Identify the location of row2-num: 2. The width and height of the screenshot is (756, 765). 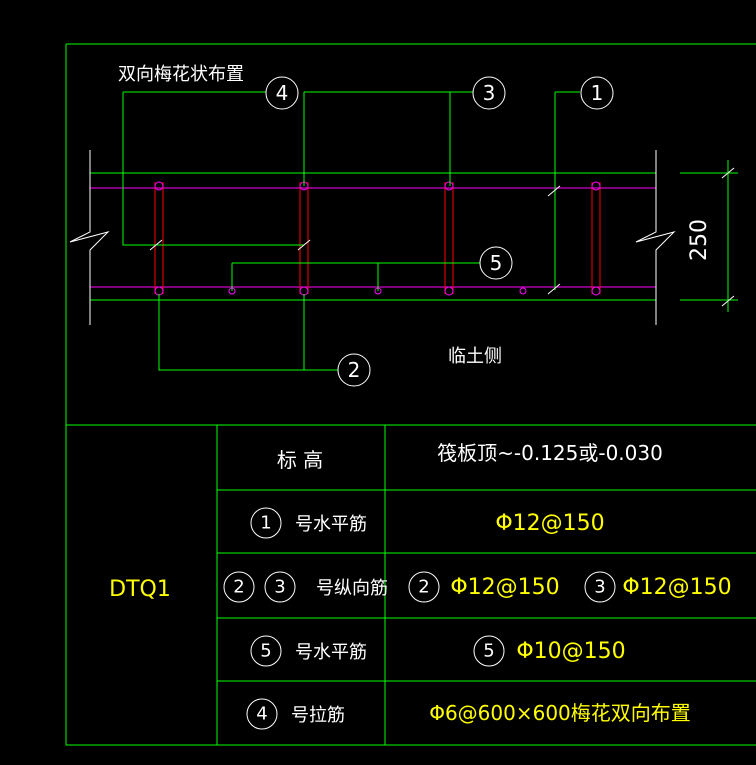
(238, 587).